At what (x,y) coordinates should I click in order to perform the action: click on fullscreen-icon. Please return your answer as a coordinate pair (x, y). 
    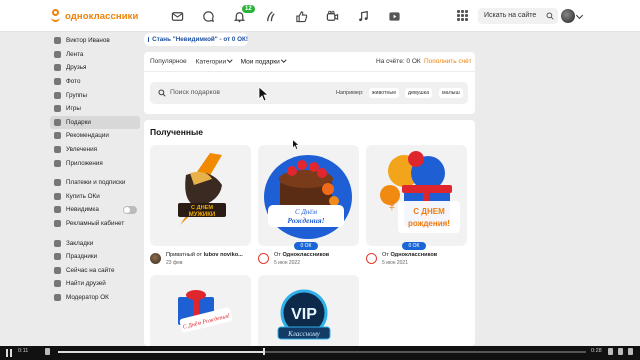
    Looking at the image, I should click on (630, 351).